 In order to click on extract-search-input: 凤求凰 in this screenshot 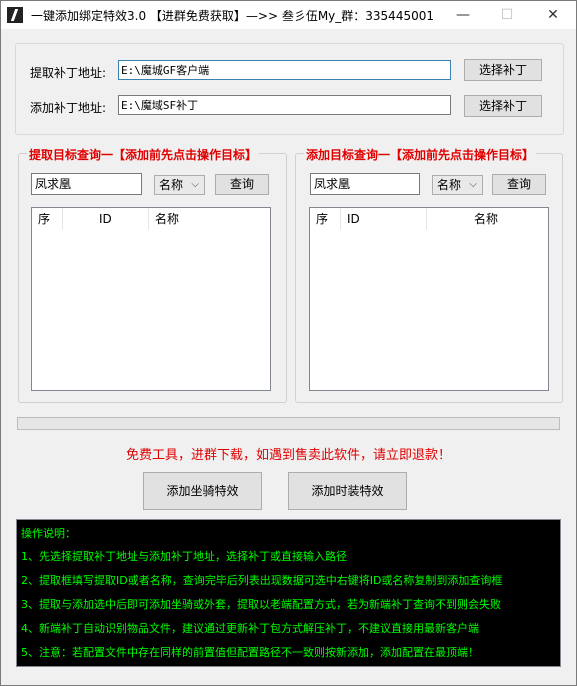, I will do `click(86, 184)`.